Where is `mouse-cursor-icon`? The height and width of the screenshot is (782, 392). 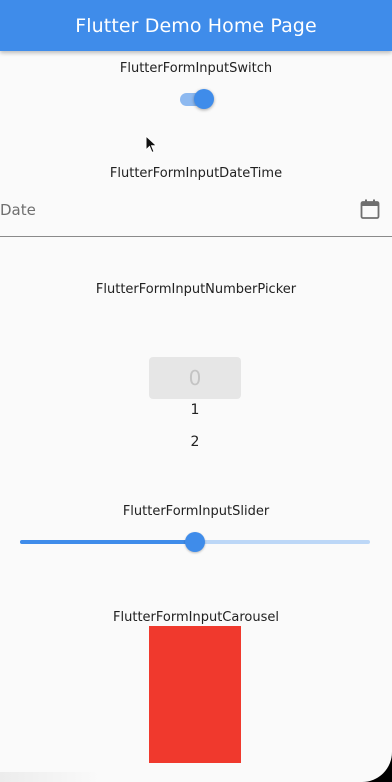 mouse-cursor-icon is located at coordinates (151, 144).